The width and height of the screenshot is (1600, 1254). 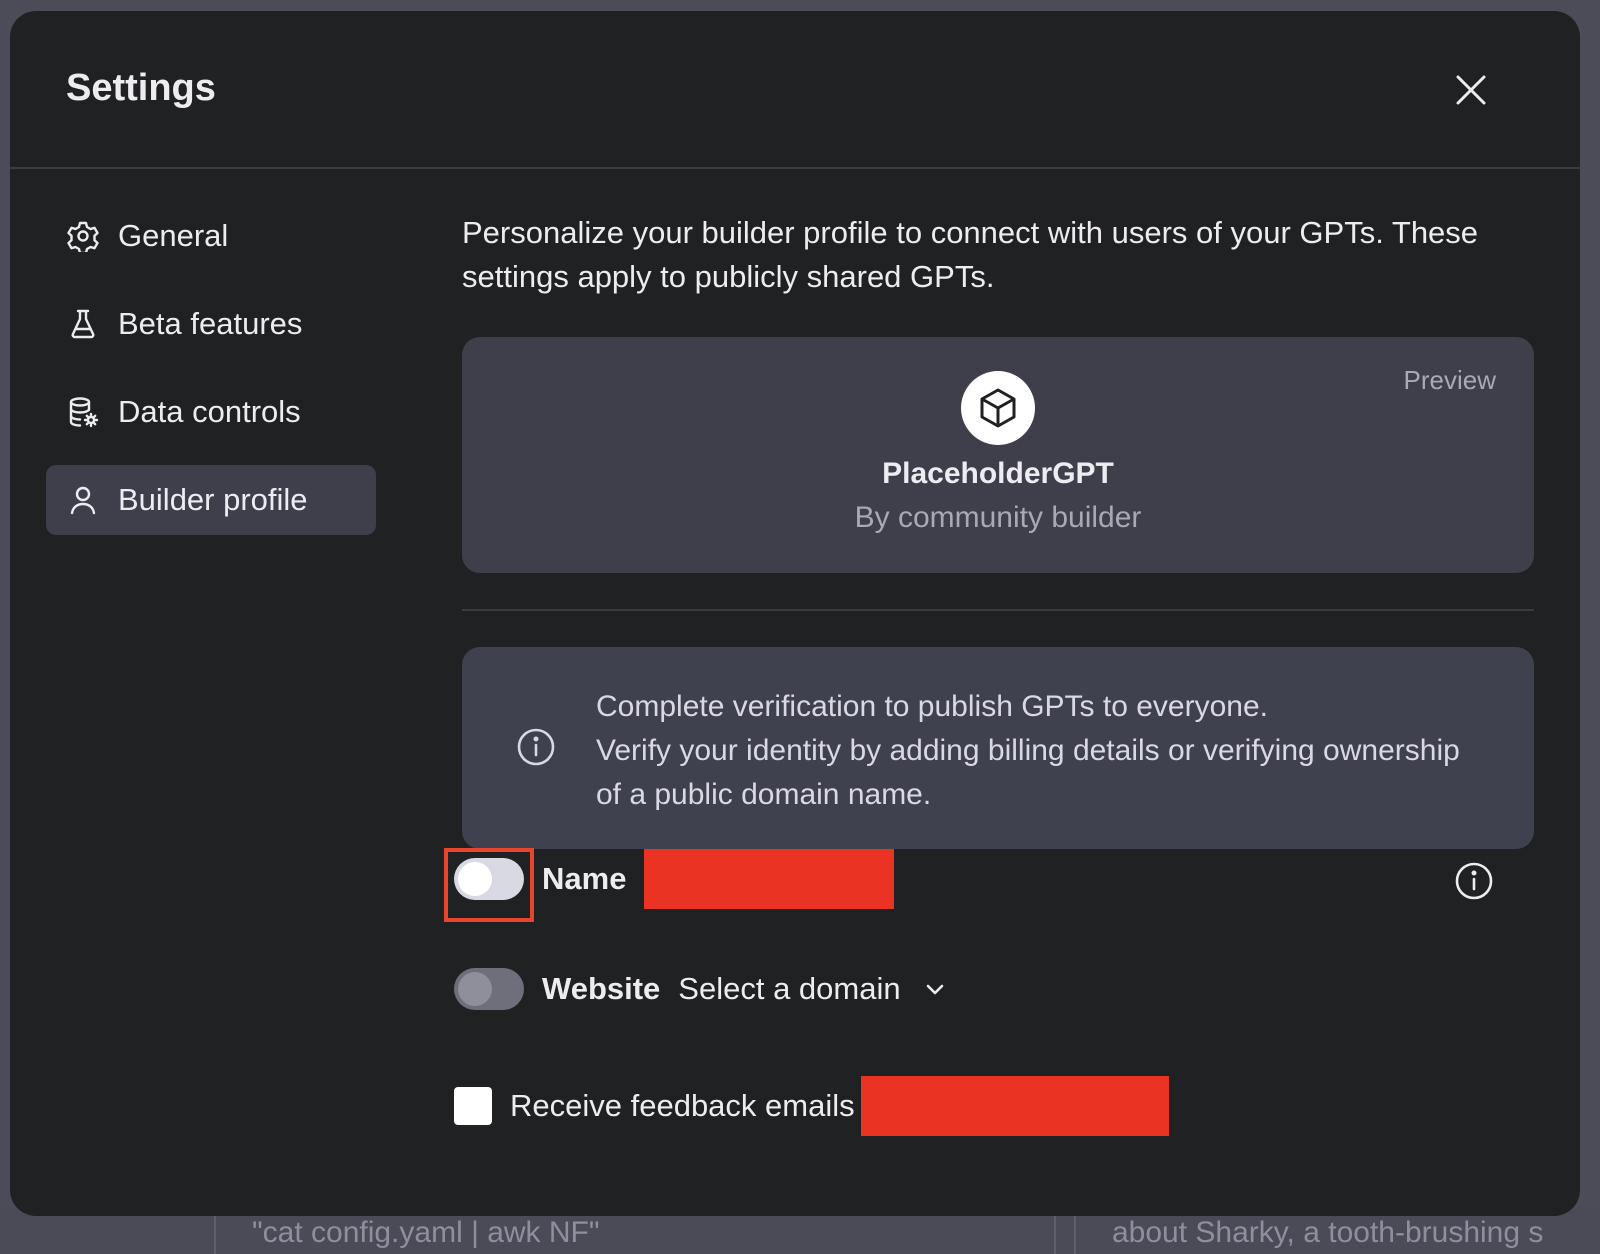 I want to click on modal-header: Settings, so click(x=795, y=90).